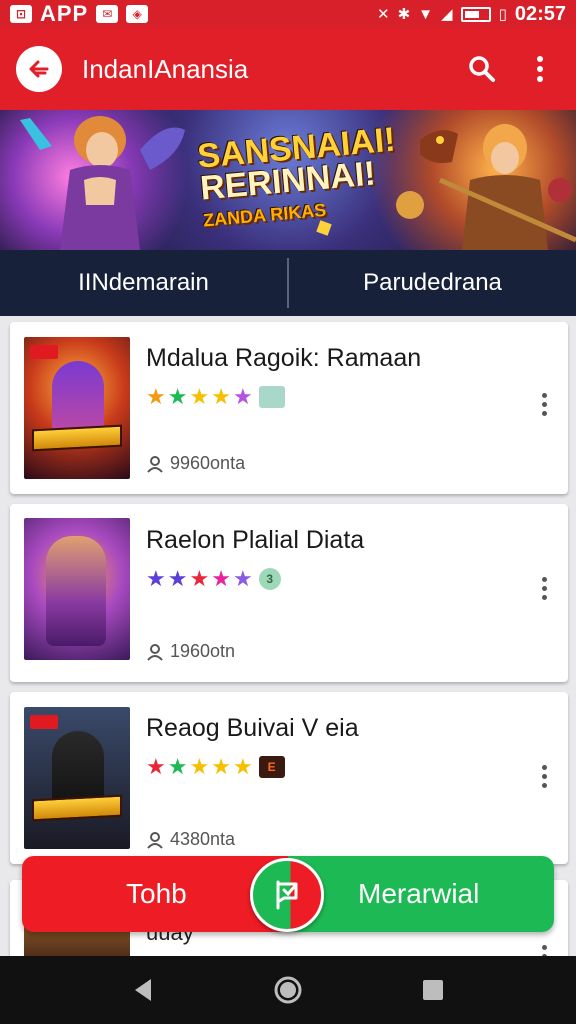 The height and width of the screenshot is (1024, 576). What do you see at coordinates (21, 14) in the screenshot?
I see `notification-icon: ⊡` at bounding box center [21, 14].